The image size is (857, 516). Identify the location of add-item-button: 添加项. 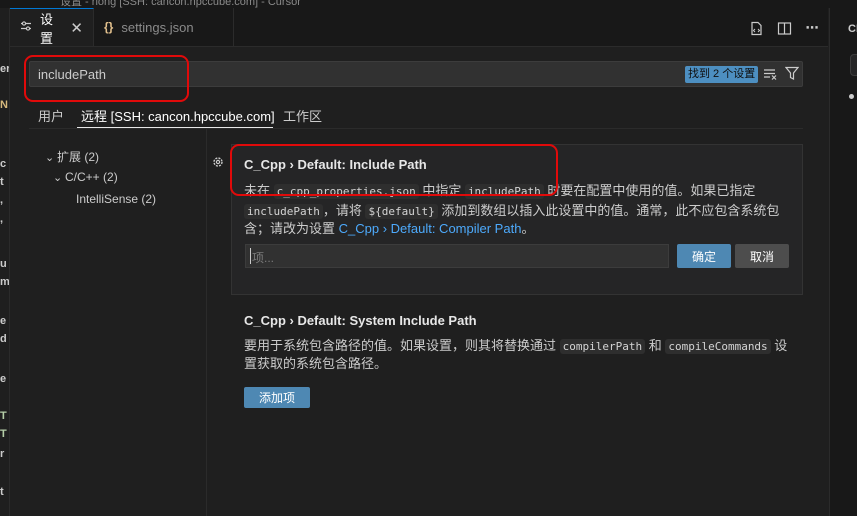
(277, 397).